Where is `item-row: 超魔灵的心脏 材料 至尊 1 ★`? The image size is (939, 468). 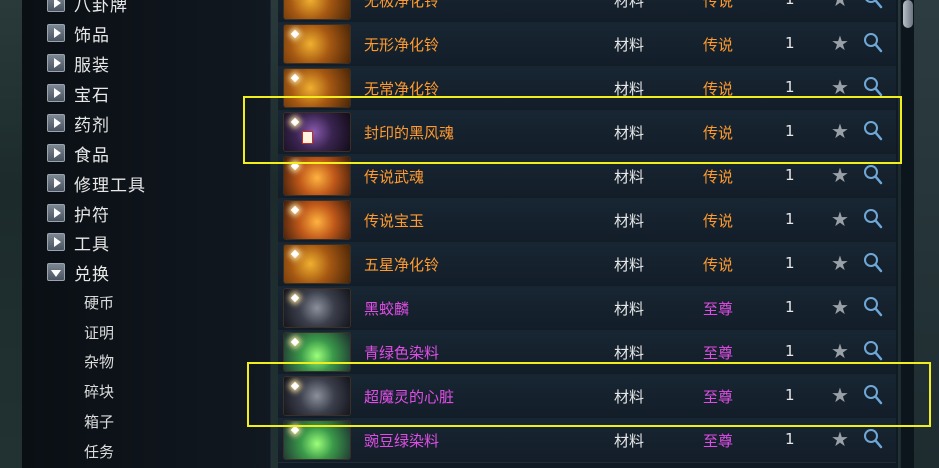 item-row: 超魔灵的心脏 材料 至尊 1 ★ is located at coordinates (587, 396).